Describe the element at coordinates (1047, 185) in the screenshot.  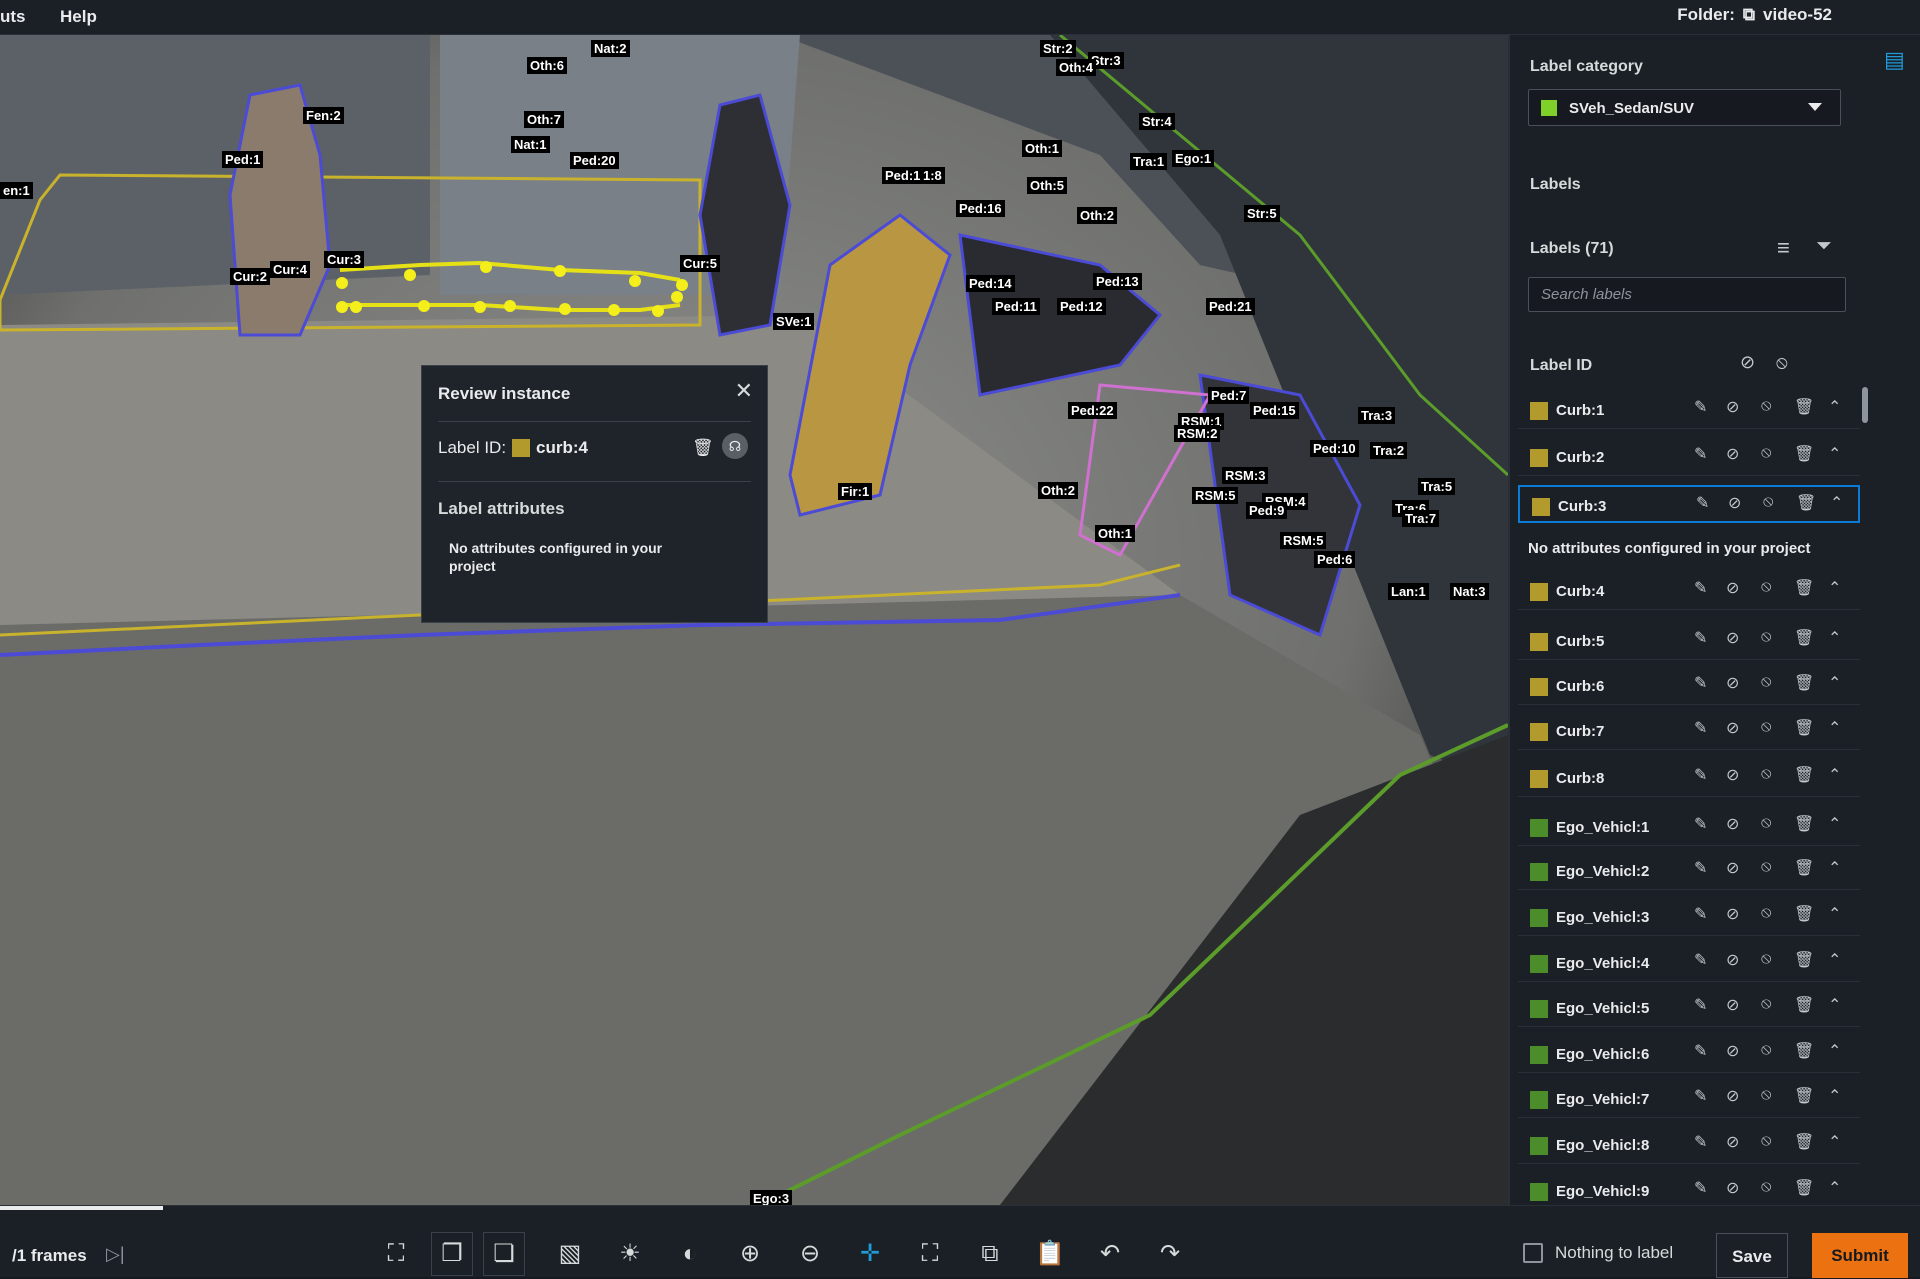
I see `canvas-tag: Oth:5` at that location.